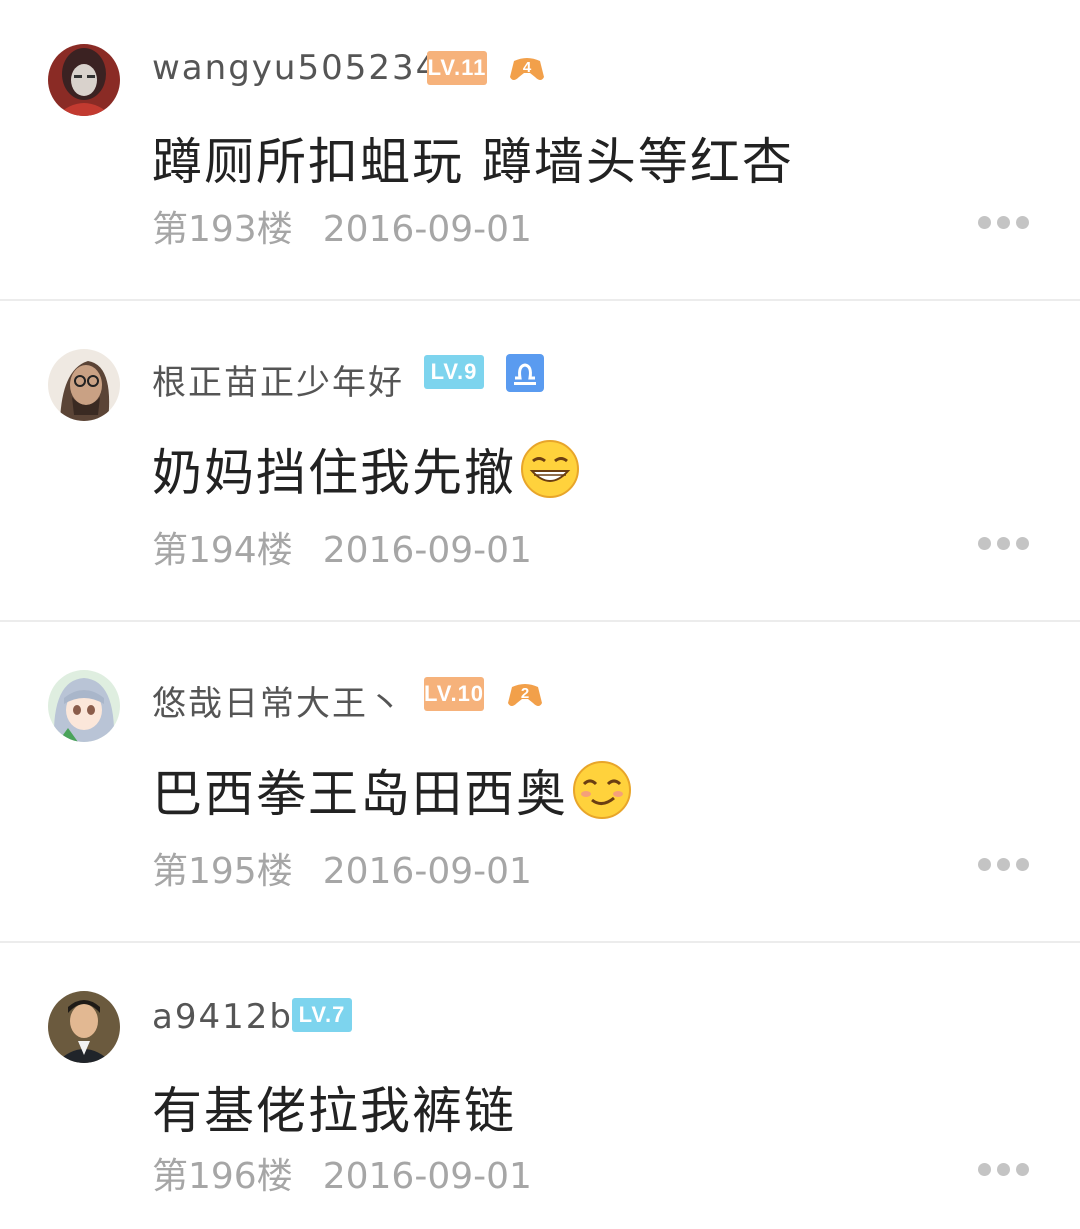  I want to click on post-meta: 第194楼 2016-09-01, so click(342, 547).